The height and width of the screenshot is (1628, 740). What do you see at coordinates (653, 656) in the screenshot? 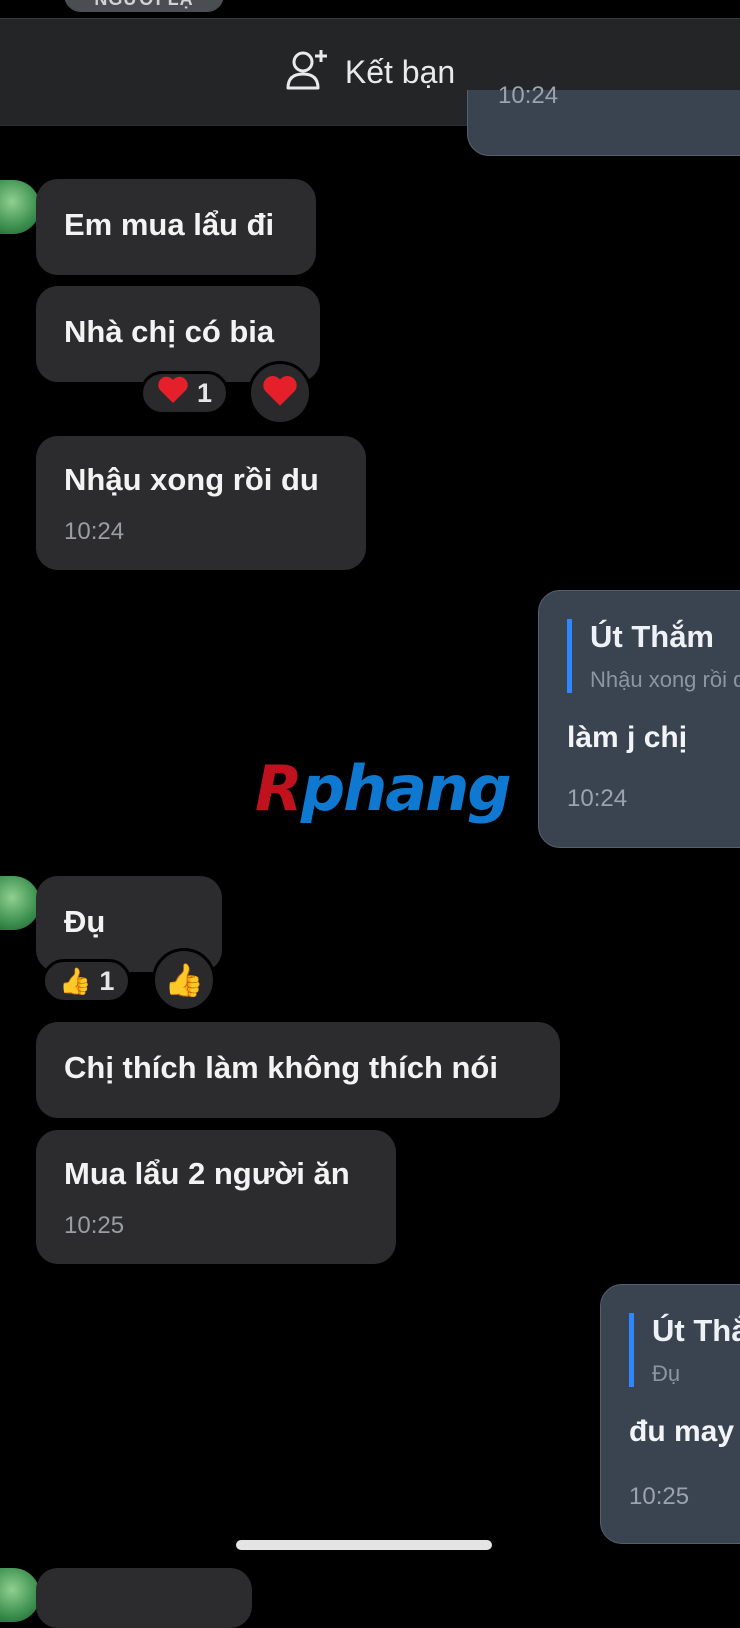
I see `reply-quote: Út Thắm Nhậu xong rồi du` at bounding box center [653, 656].